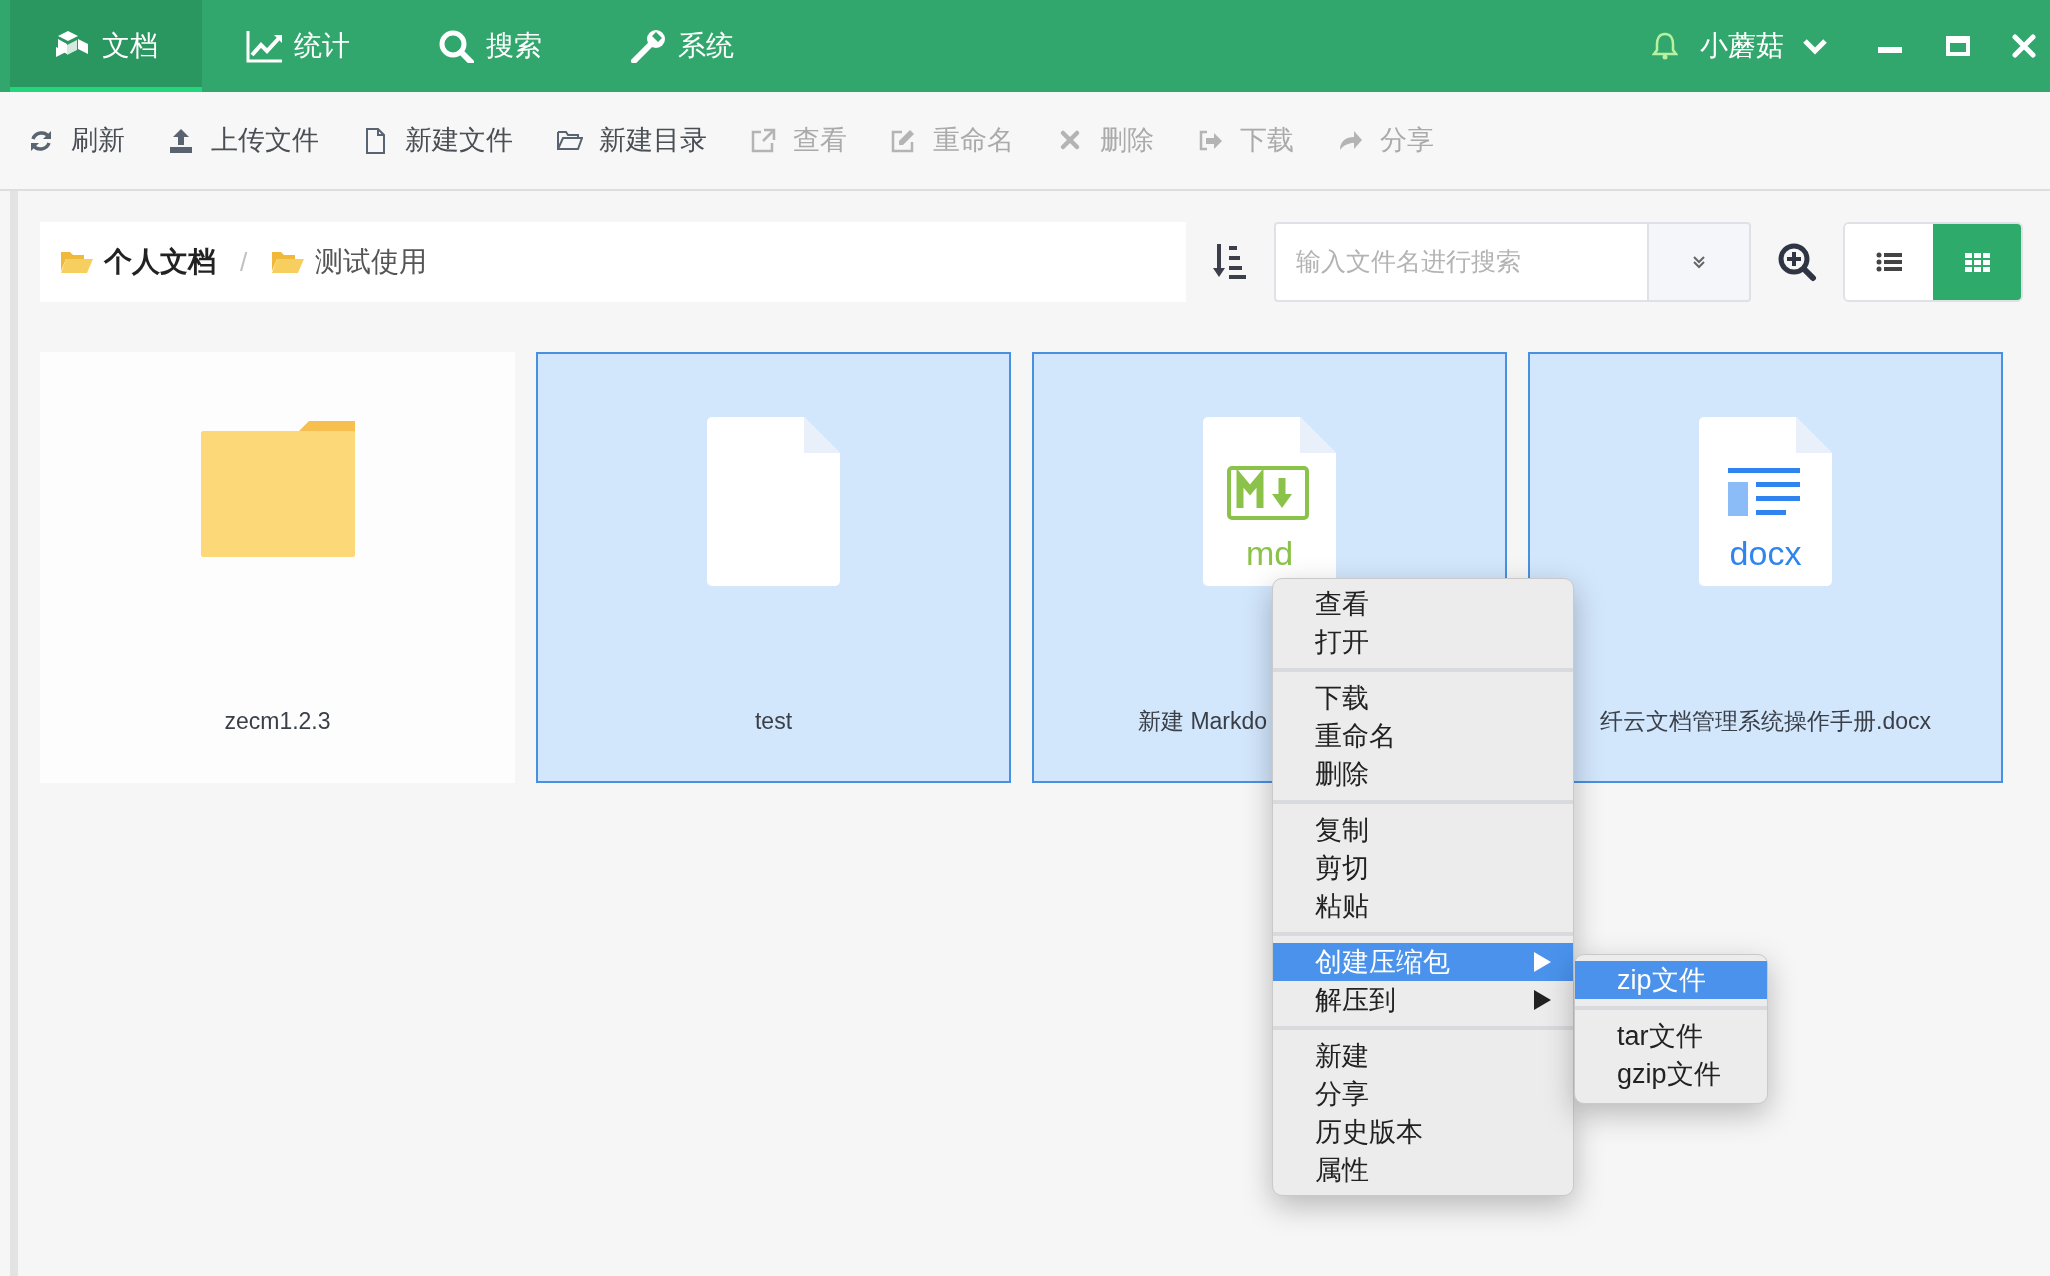 The height and width of the screenshot is (1276, 2050). I want to click on file-name: test, so click(773, 721).